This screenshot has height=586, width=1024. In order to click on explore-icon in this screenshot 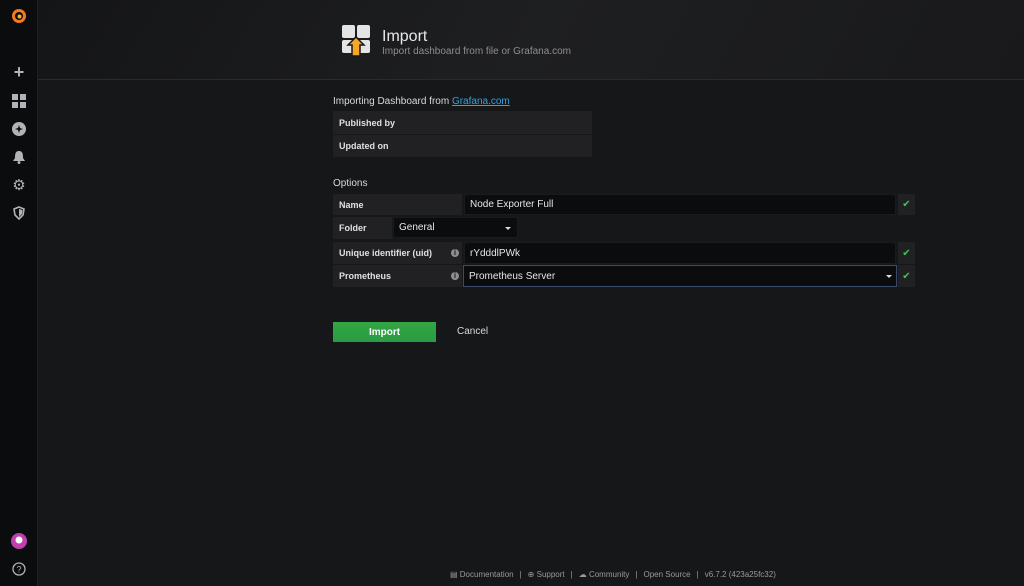, I will do `click(19, 129)`.